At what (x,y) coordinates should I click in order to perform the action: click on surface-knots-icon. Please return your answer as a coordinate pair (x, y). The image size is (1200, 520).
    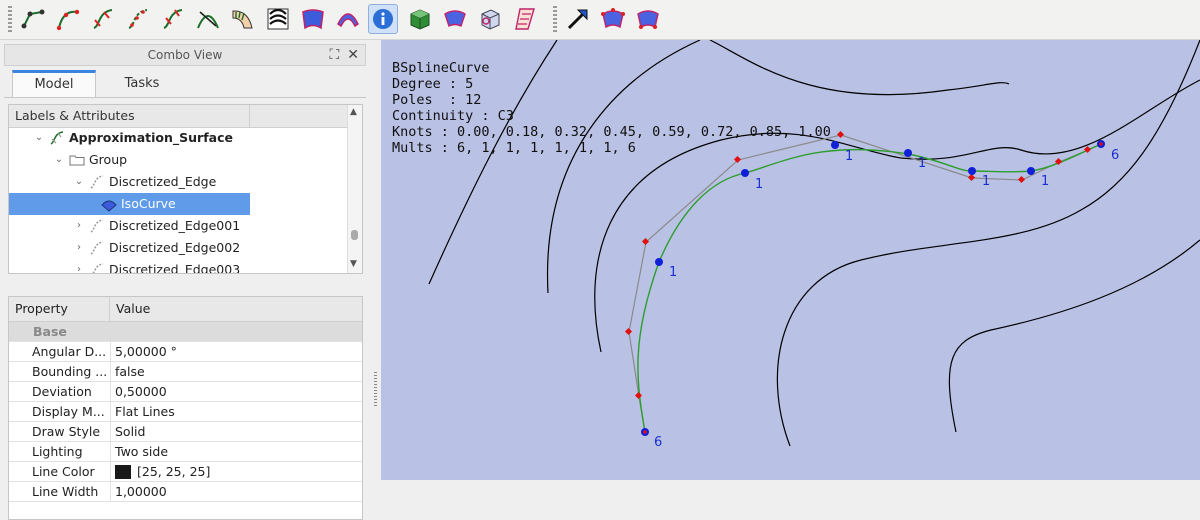
    Looking at the image, I should click on (648, 19).